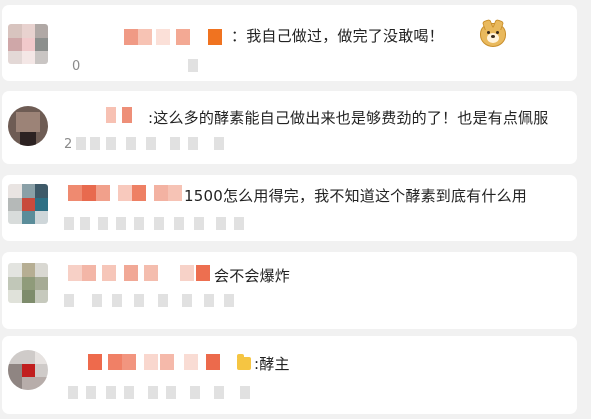 The height and width of the screenshot is (419, 591). Describe the element at coordinates (337, 36) in the screenshot. I see `comment-text: ：我自己做过，做完了没敢喝！` at that location.